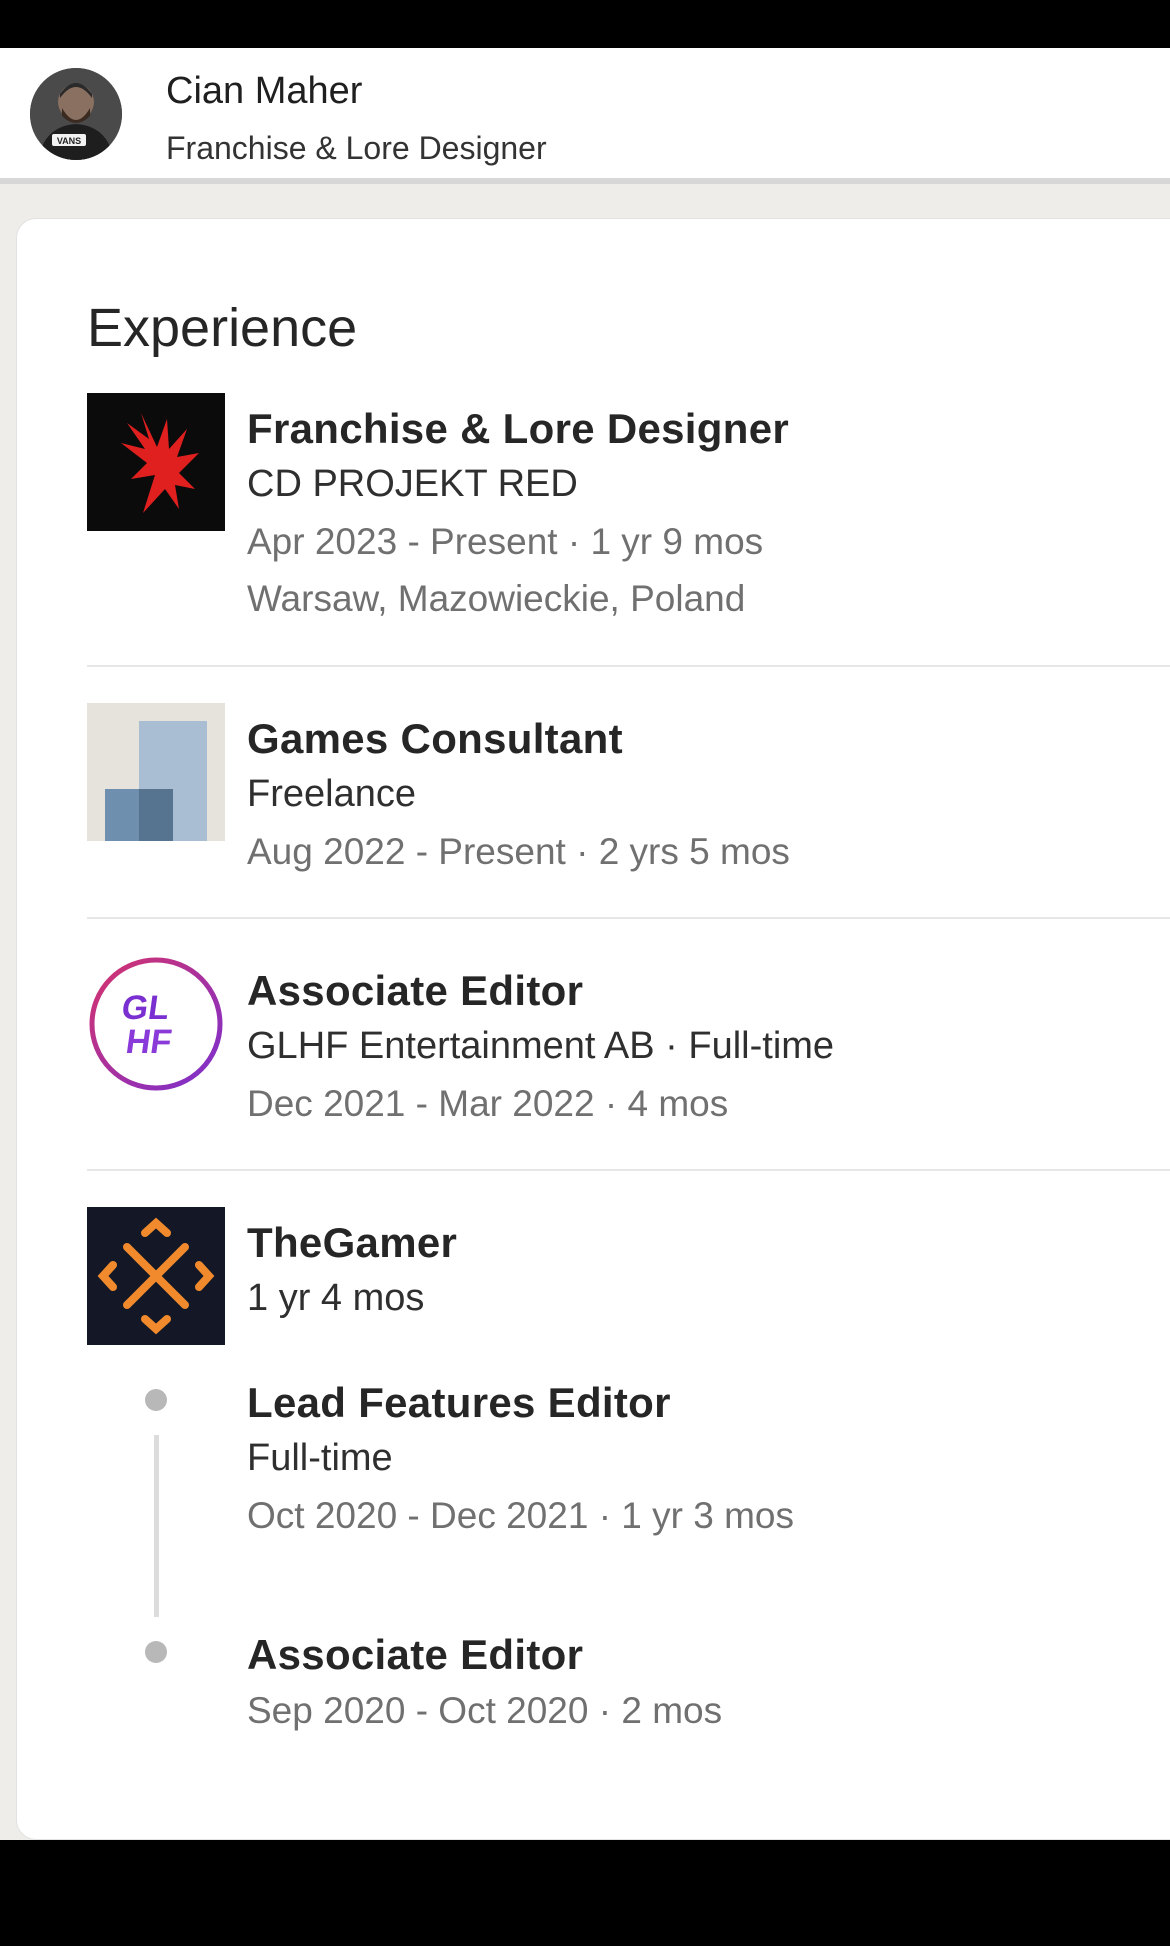  Describe the element at coordinates (148, 1042) in the screenshot. I see `svg-text: HF` at that location.